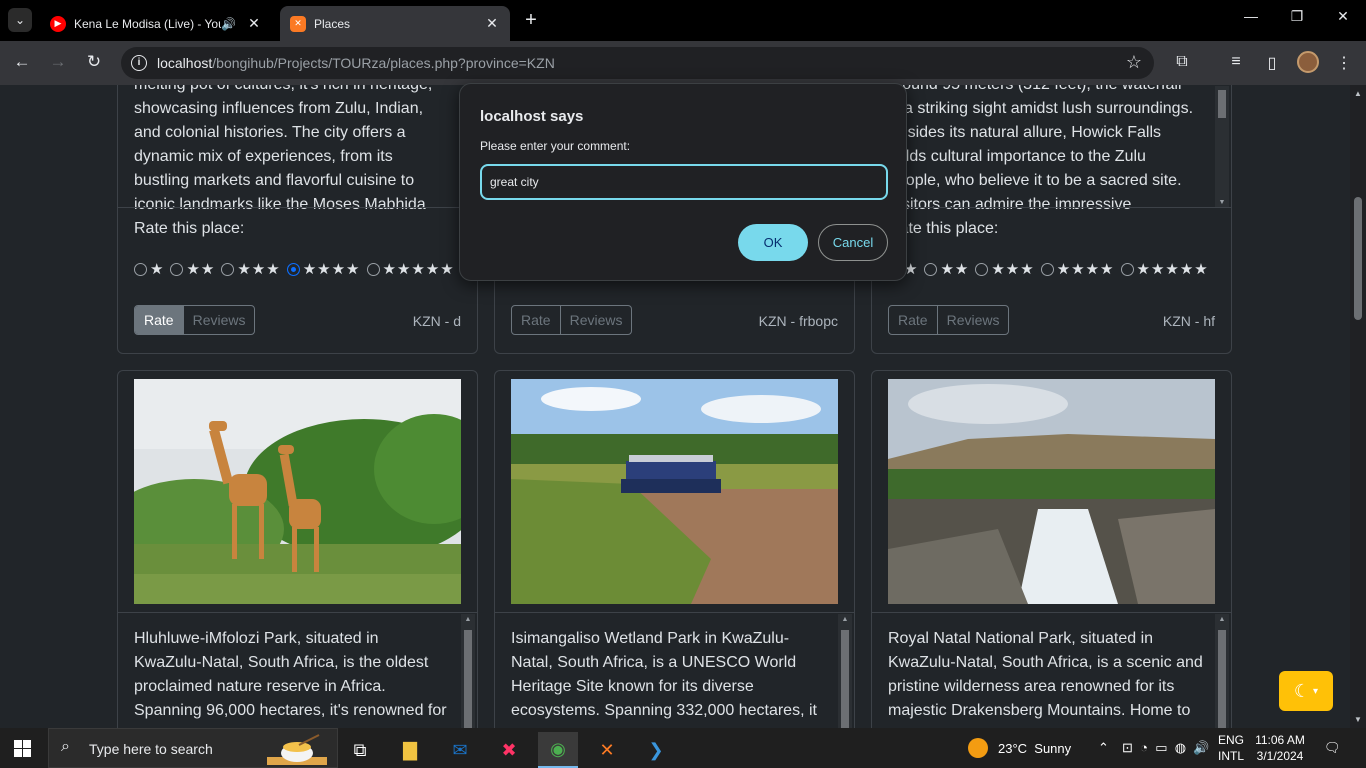  I want to click on vscode-icon: ❯, so click(656, 750).